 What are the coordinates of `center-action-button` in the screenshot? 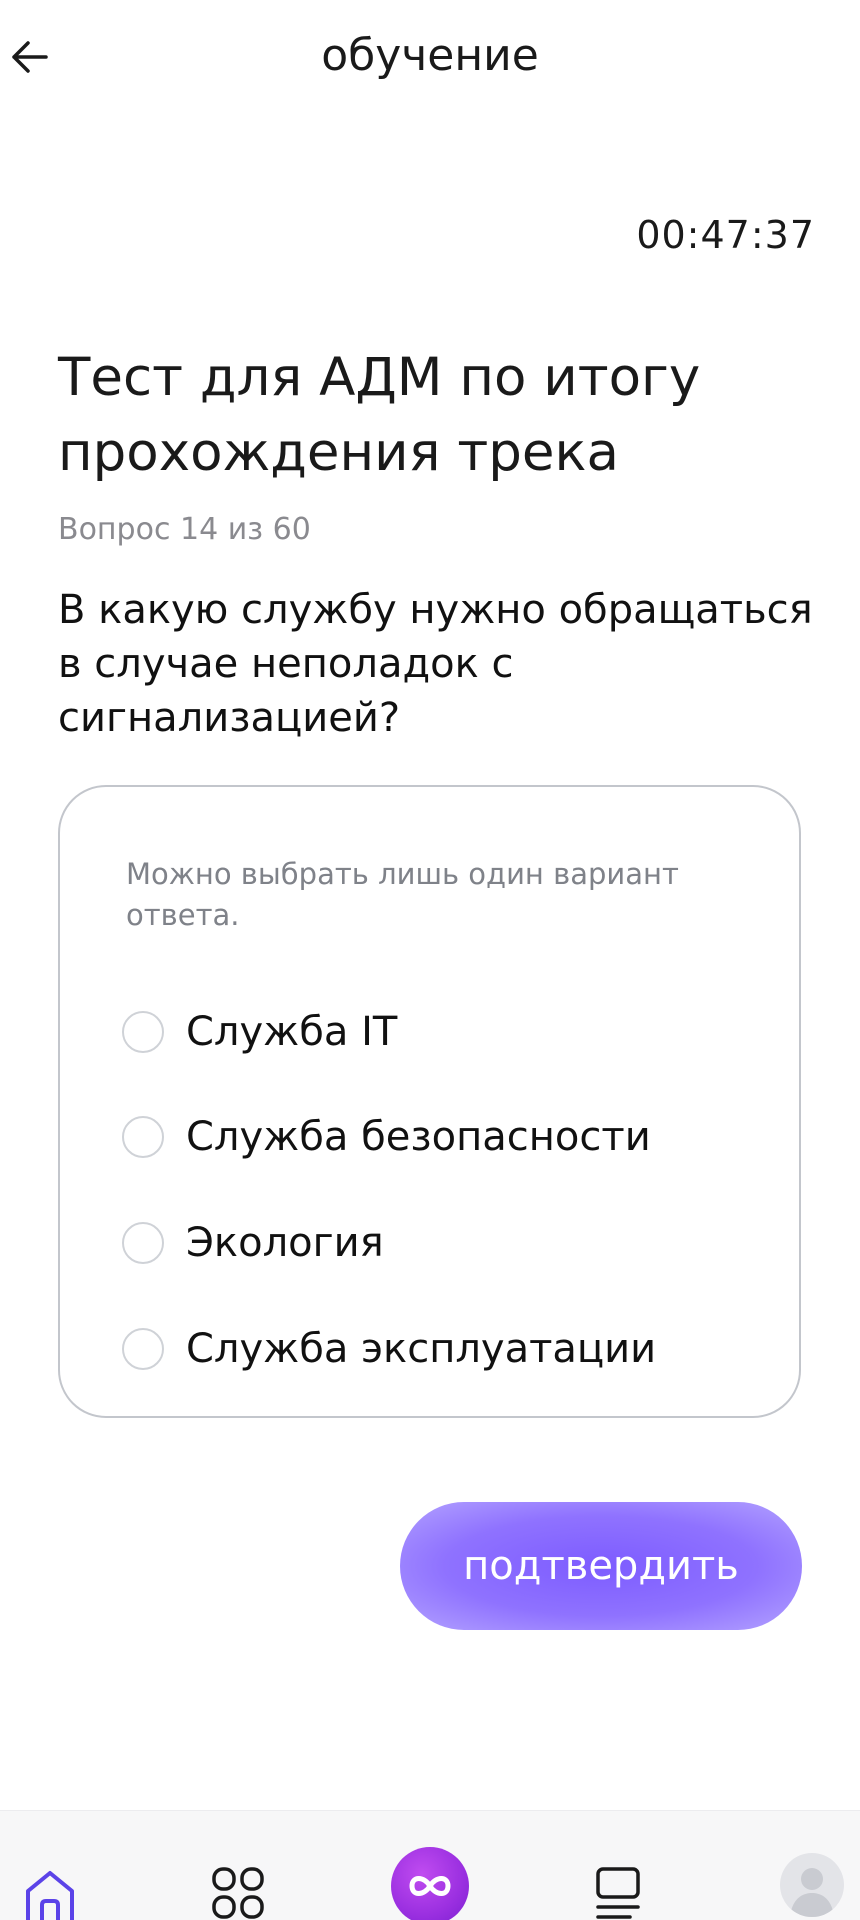 It's located at (430, 1883).